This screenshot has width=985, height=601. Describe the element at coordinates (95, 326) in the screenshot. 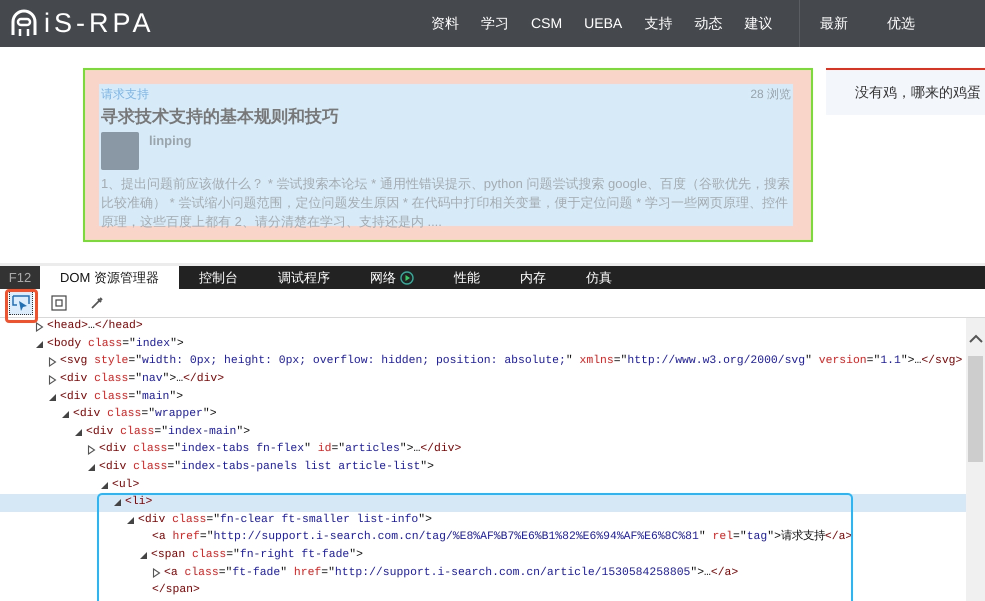

I see `code-line: <head>…</head>` at that location.